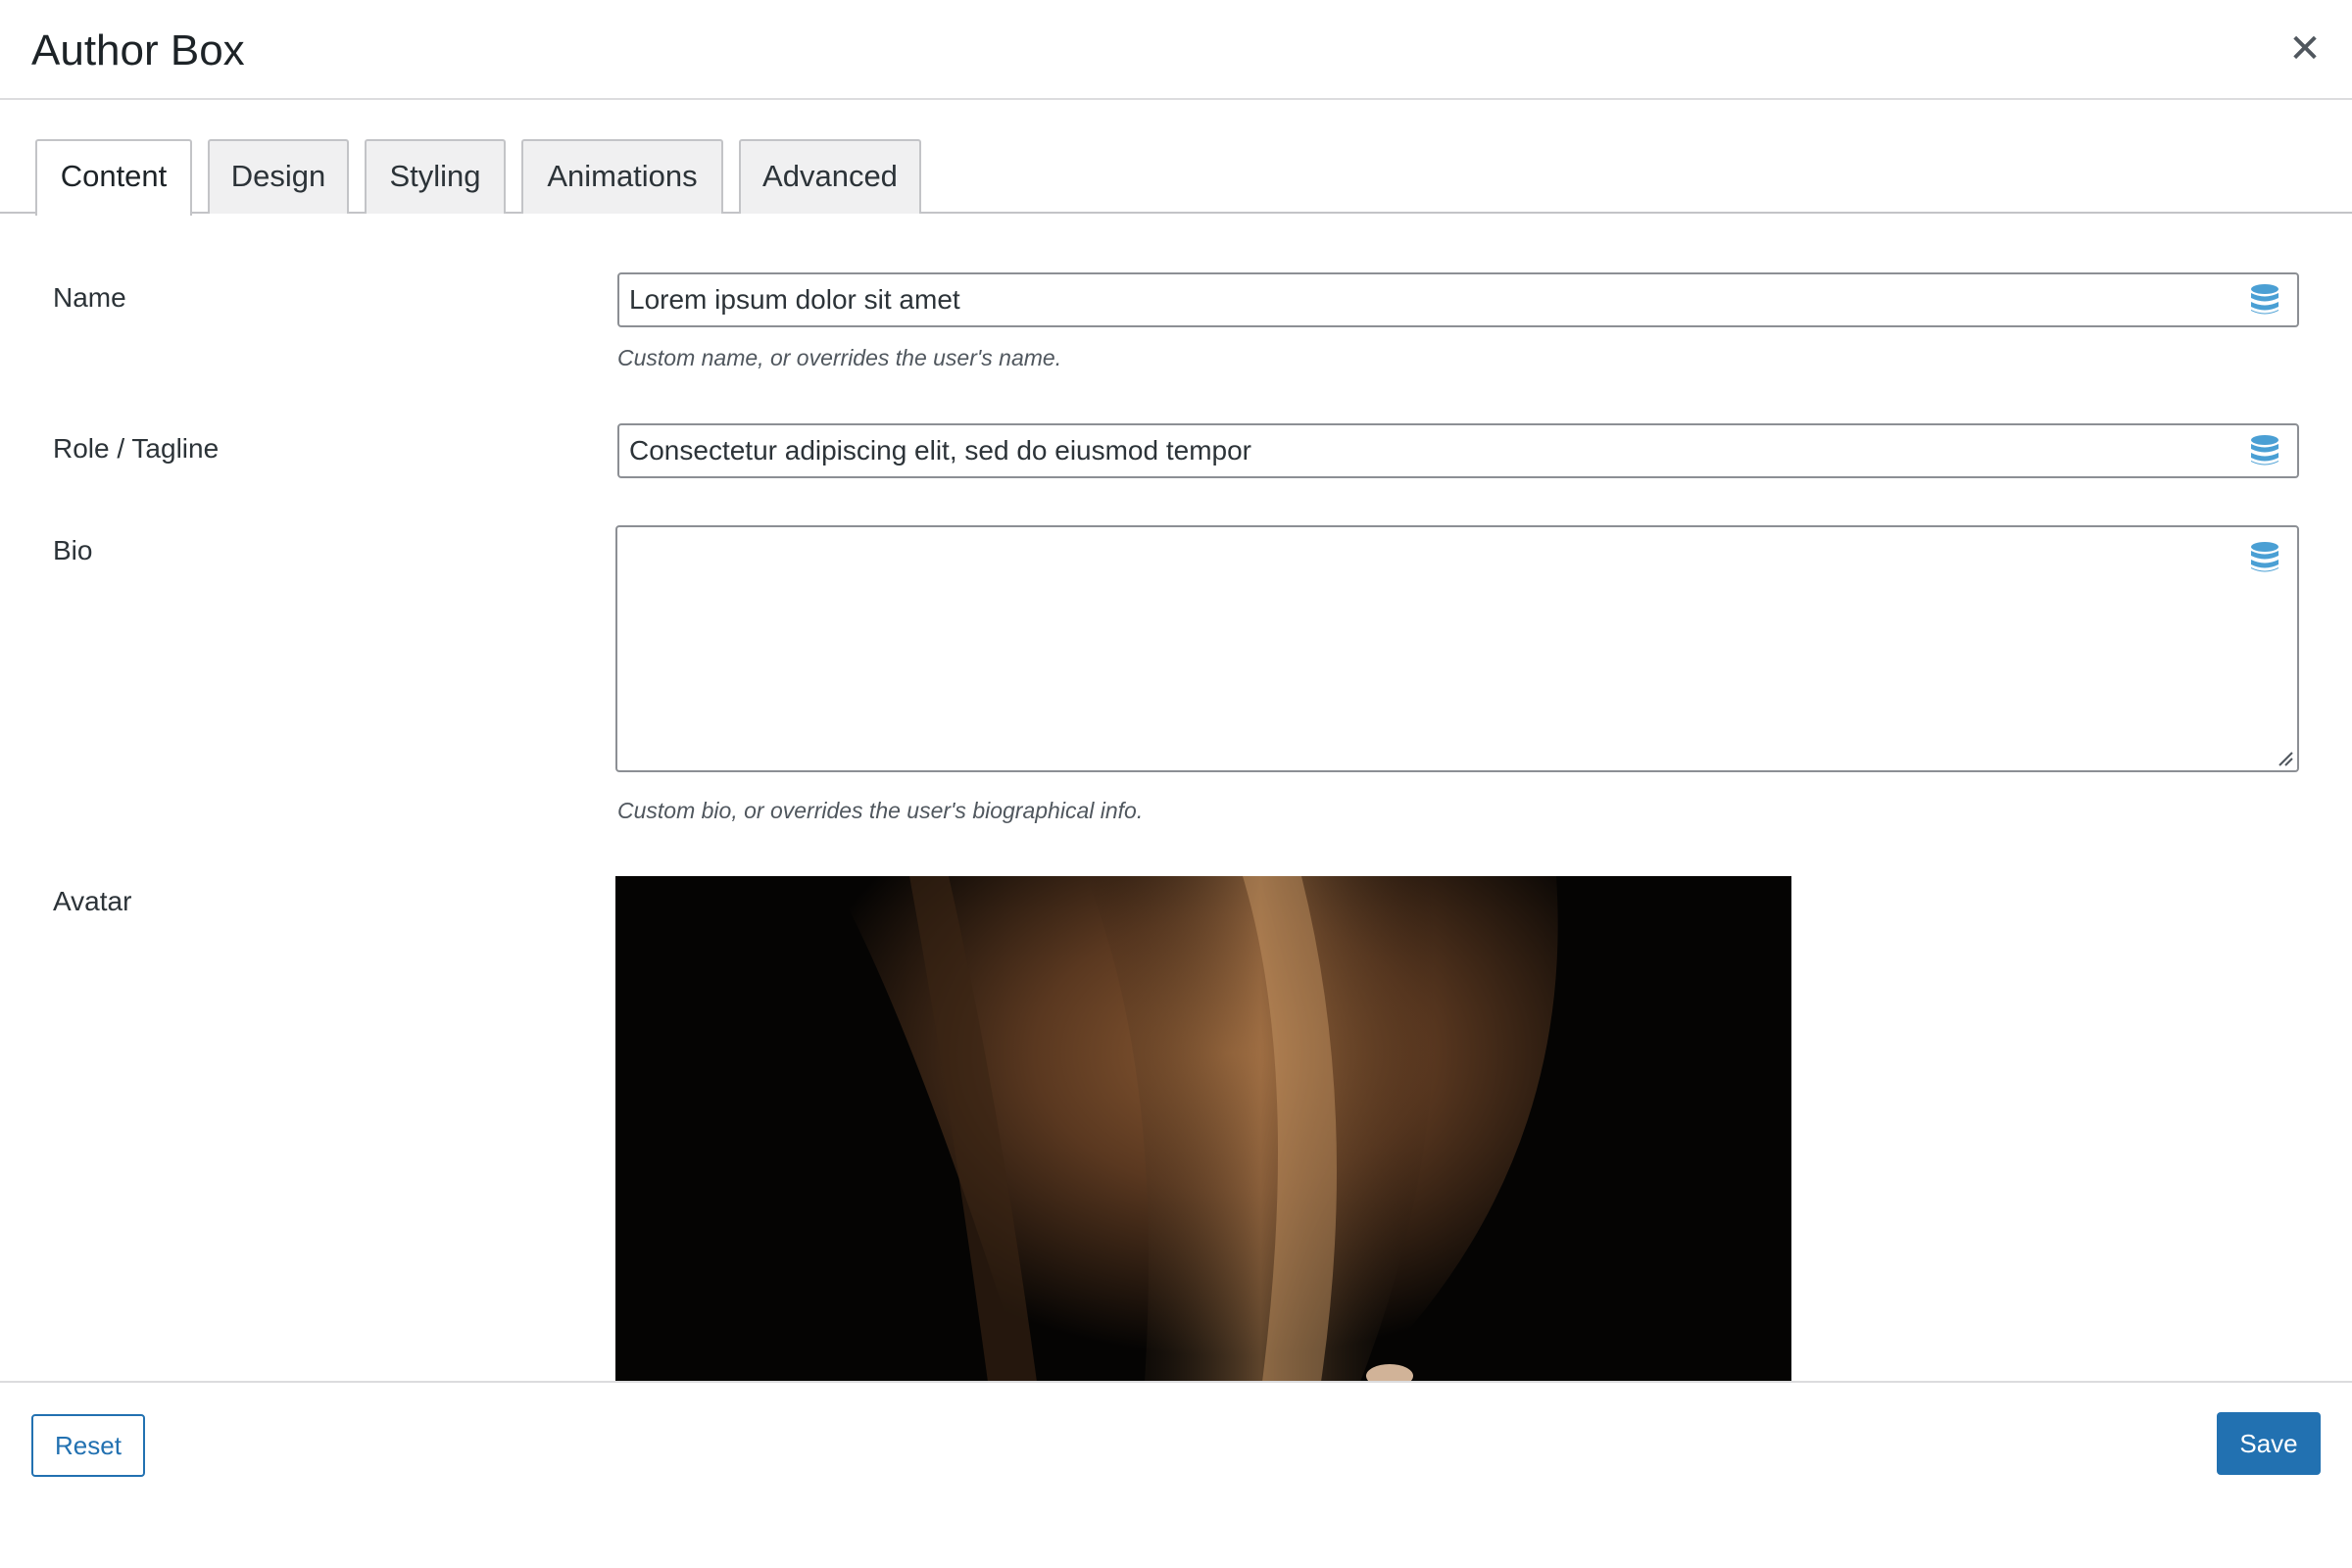  I want to click on tab-design: Design, so click(278, 176).